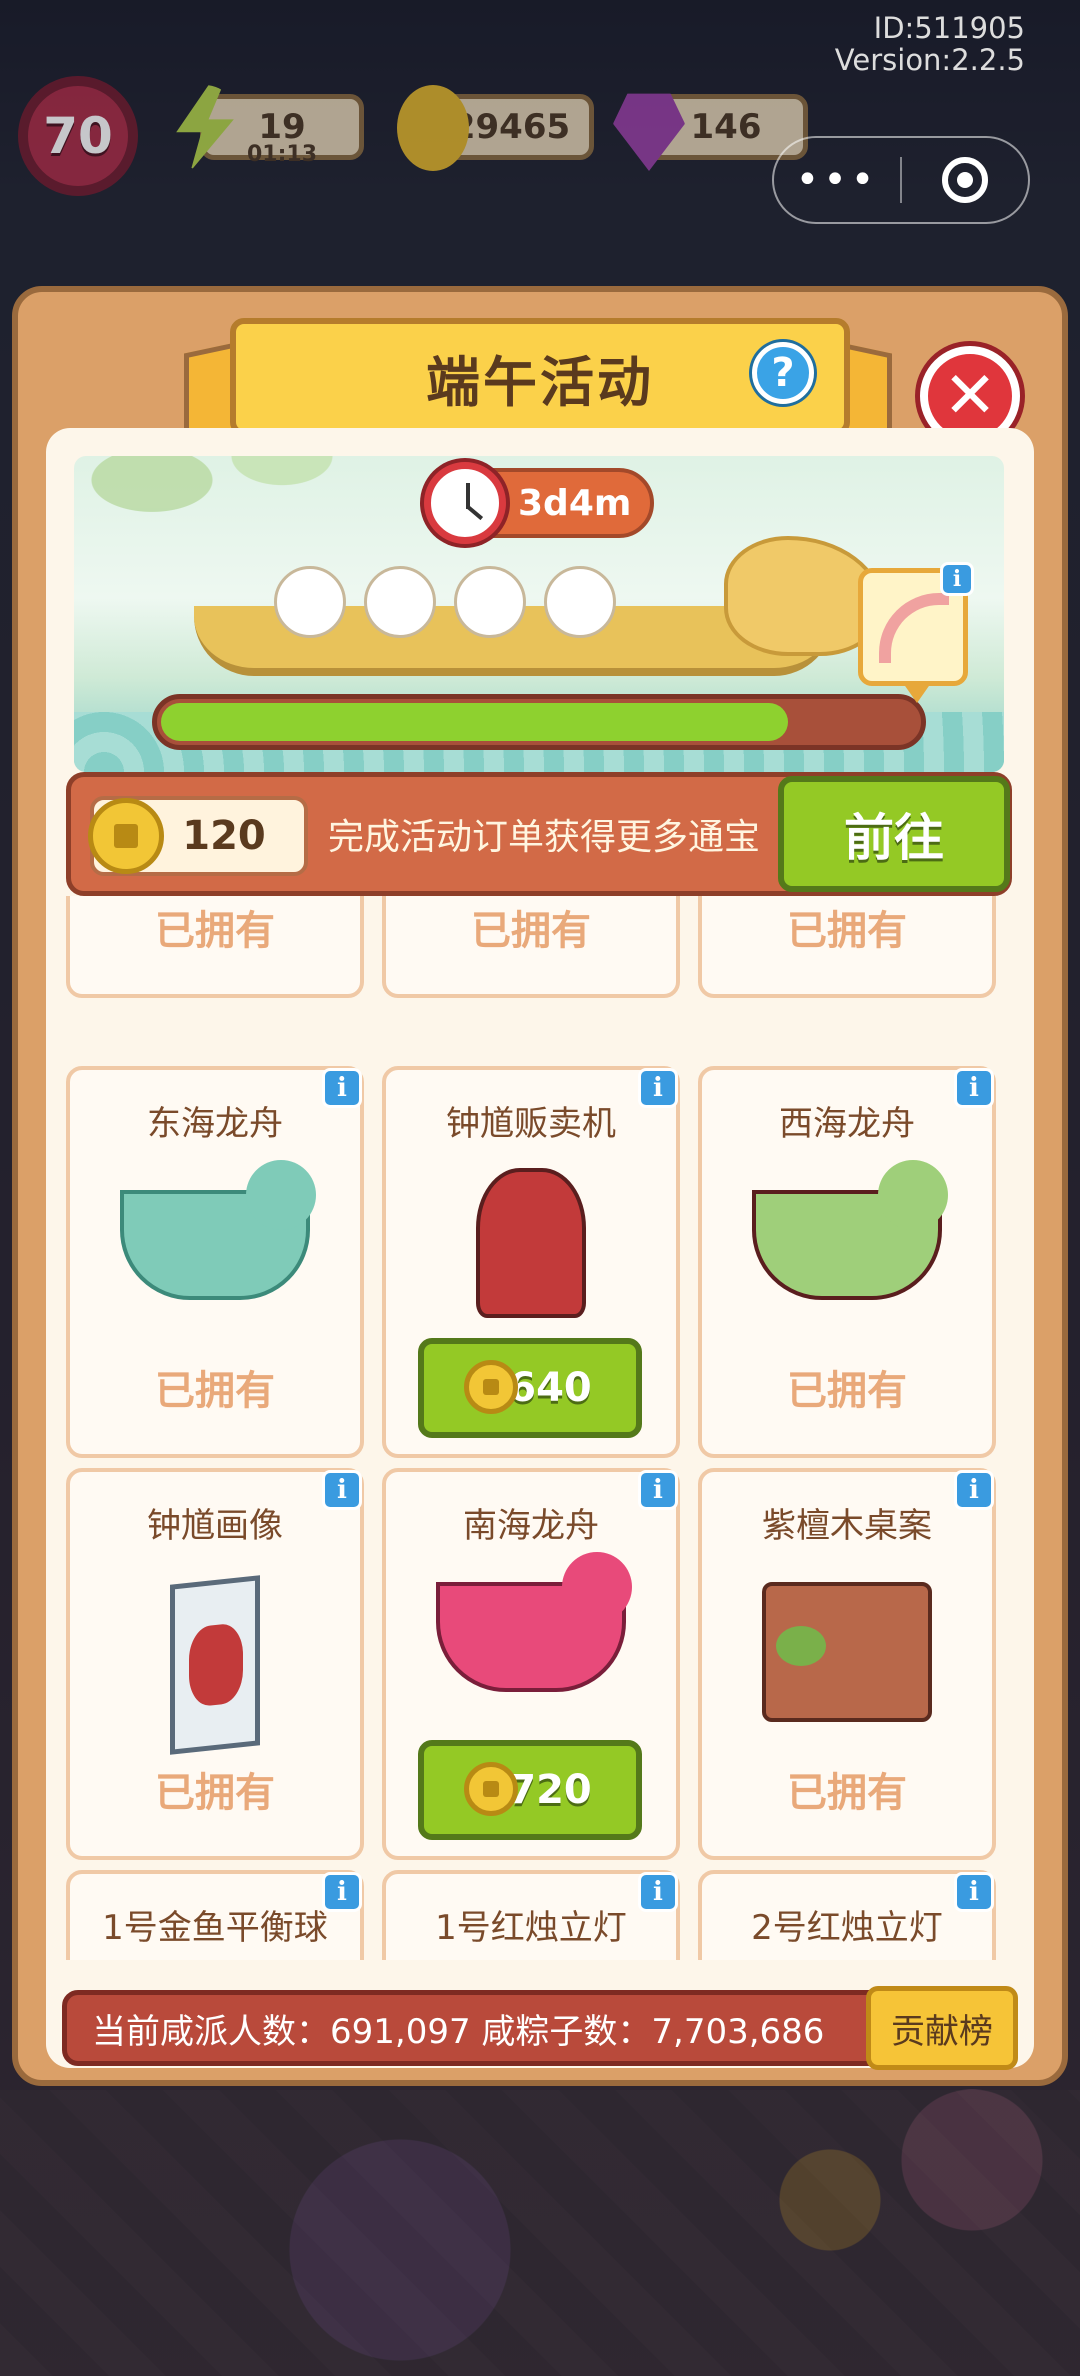  What do you see at coordinates (282, 154) in the screenshot?
I see `energy-timer: 01:13` at bounding box center [282, 154].